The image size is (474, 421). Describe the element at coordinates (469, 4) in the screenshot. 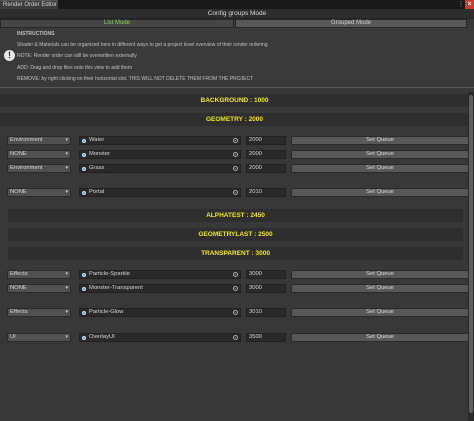

I see `close-icon: ×` at that location.